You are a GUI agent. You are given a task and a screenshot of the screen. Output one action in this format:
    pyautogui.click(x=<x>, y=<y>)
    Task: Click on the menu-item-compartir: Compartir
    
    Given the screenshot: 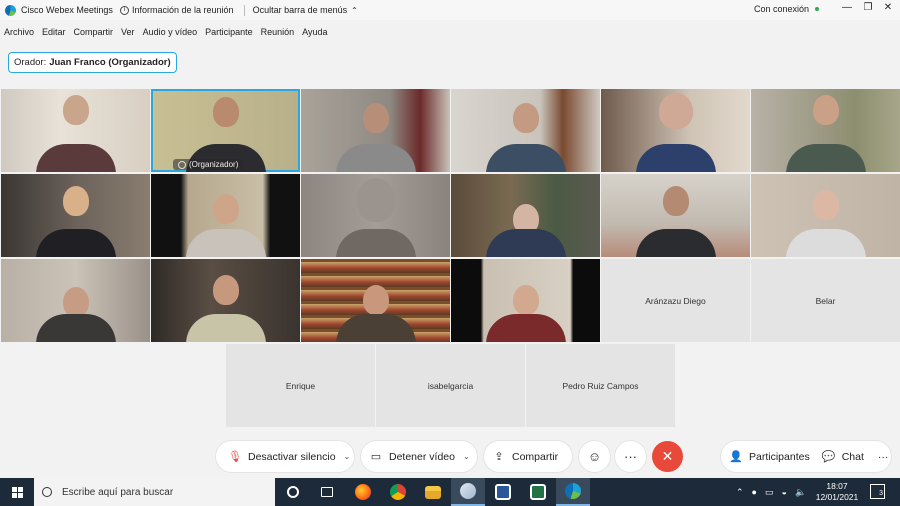 What is the action you would take?
    pyautogui.click(x=94, y=32)
    